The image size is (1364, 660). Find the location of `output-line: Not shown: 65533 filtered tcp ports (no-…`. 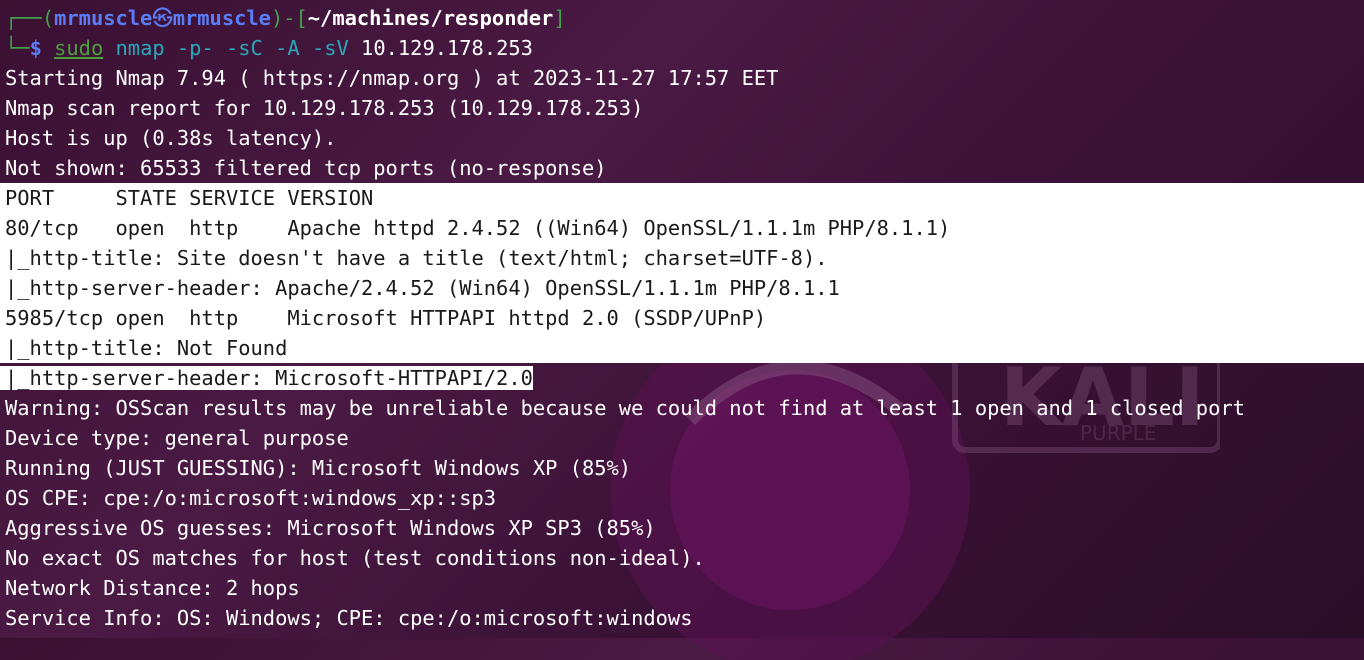

output-line: Not shown: 65533 filtered tcp ports (no-… is located at coordinates (306, 168).